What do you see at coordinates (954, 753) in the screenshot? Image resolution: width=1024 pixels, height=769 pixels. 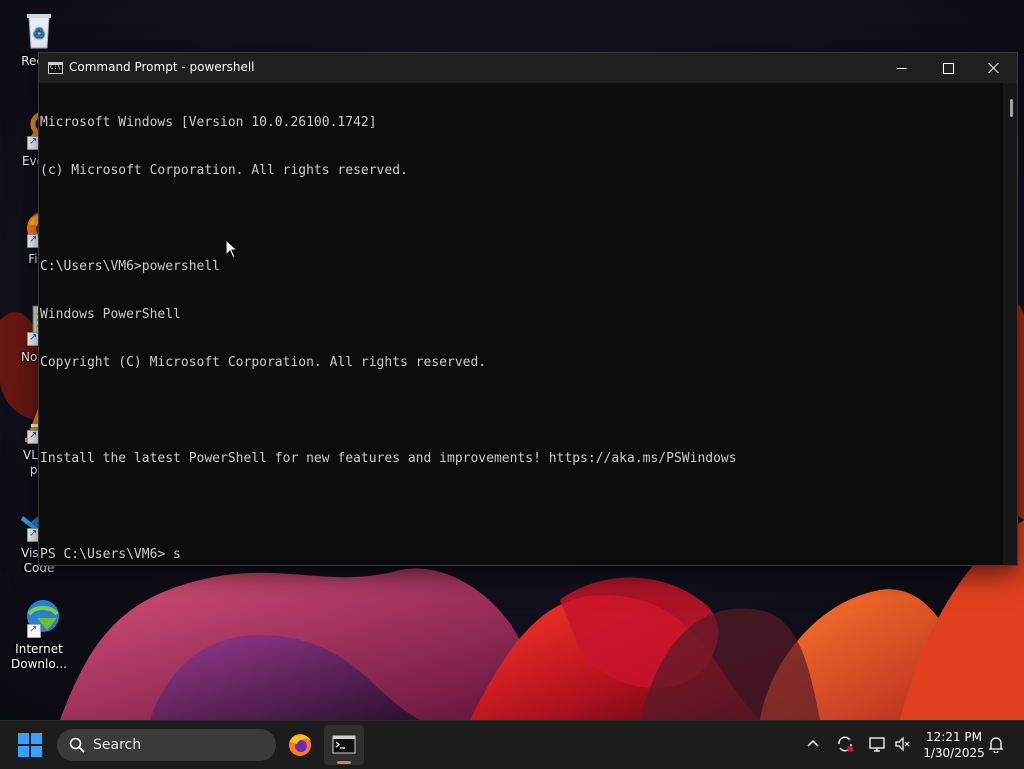 I see `clock-date: 1/30/2025` at bounding box center [954, 753].